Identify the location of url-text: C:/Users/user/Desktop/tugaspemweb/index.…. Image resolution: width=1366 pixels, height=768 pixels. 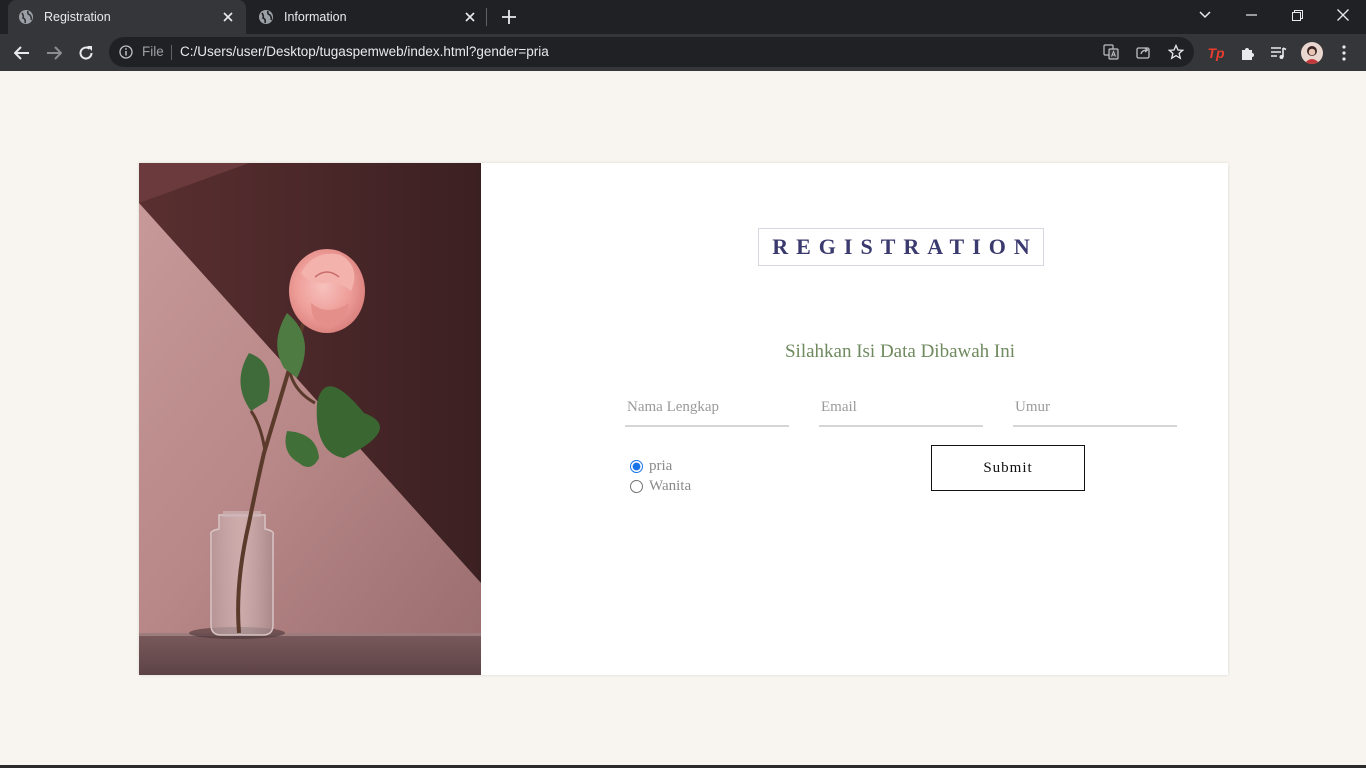
(364, 51).